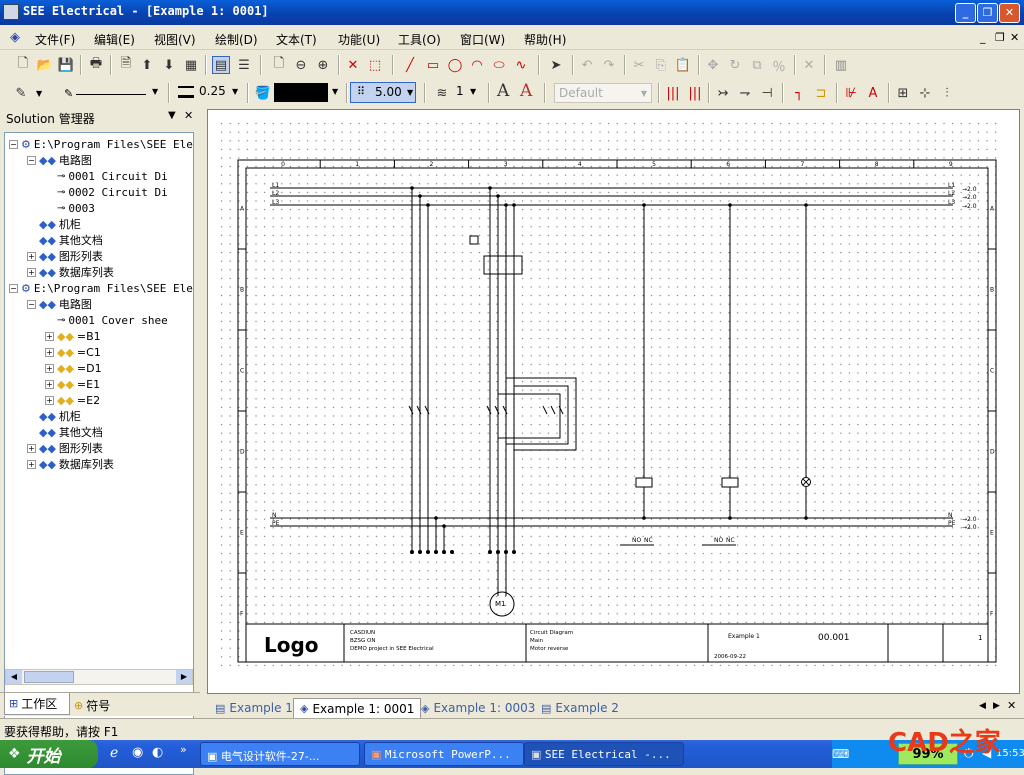  I want to click on menu-draw: 绘制(D), so click(236, 39).